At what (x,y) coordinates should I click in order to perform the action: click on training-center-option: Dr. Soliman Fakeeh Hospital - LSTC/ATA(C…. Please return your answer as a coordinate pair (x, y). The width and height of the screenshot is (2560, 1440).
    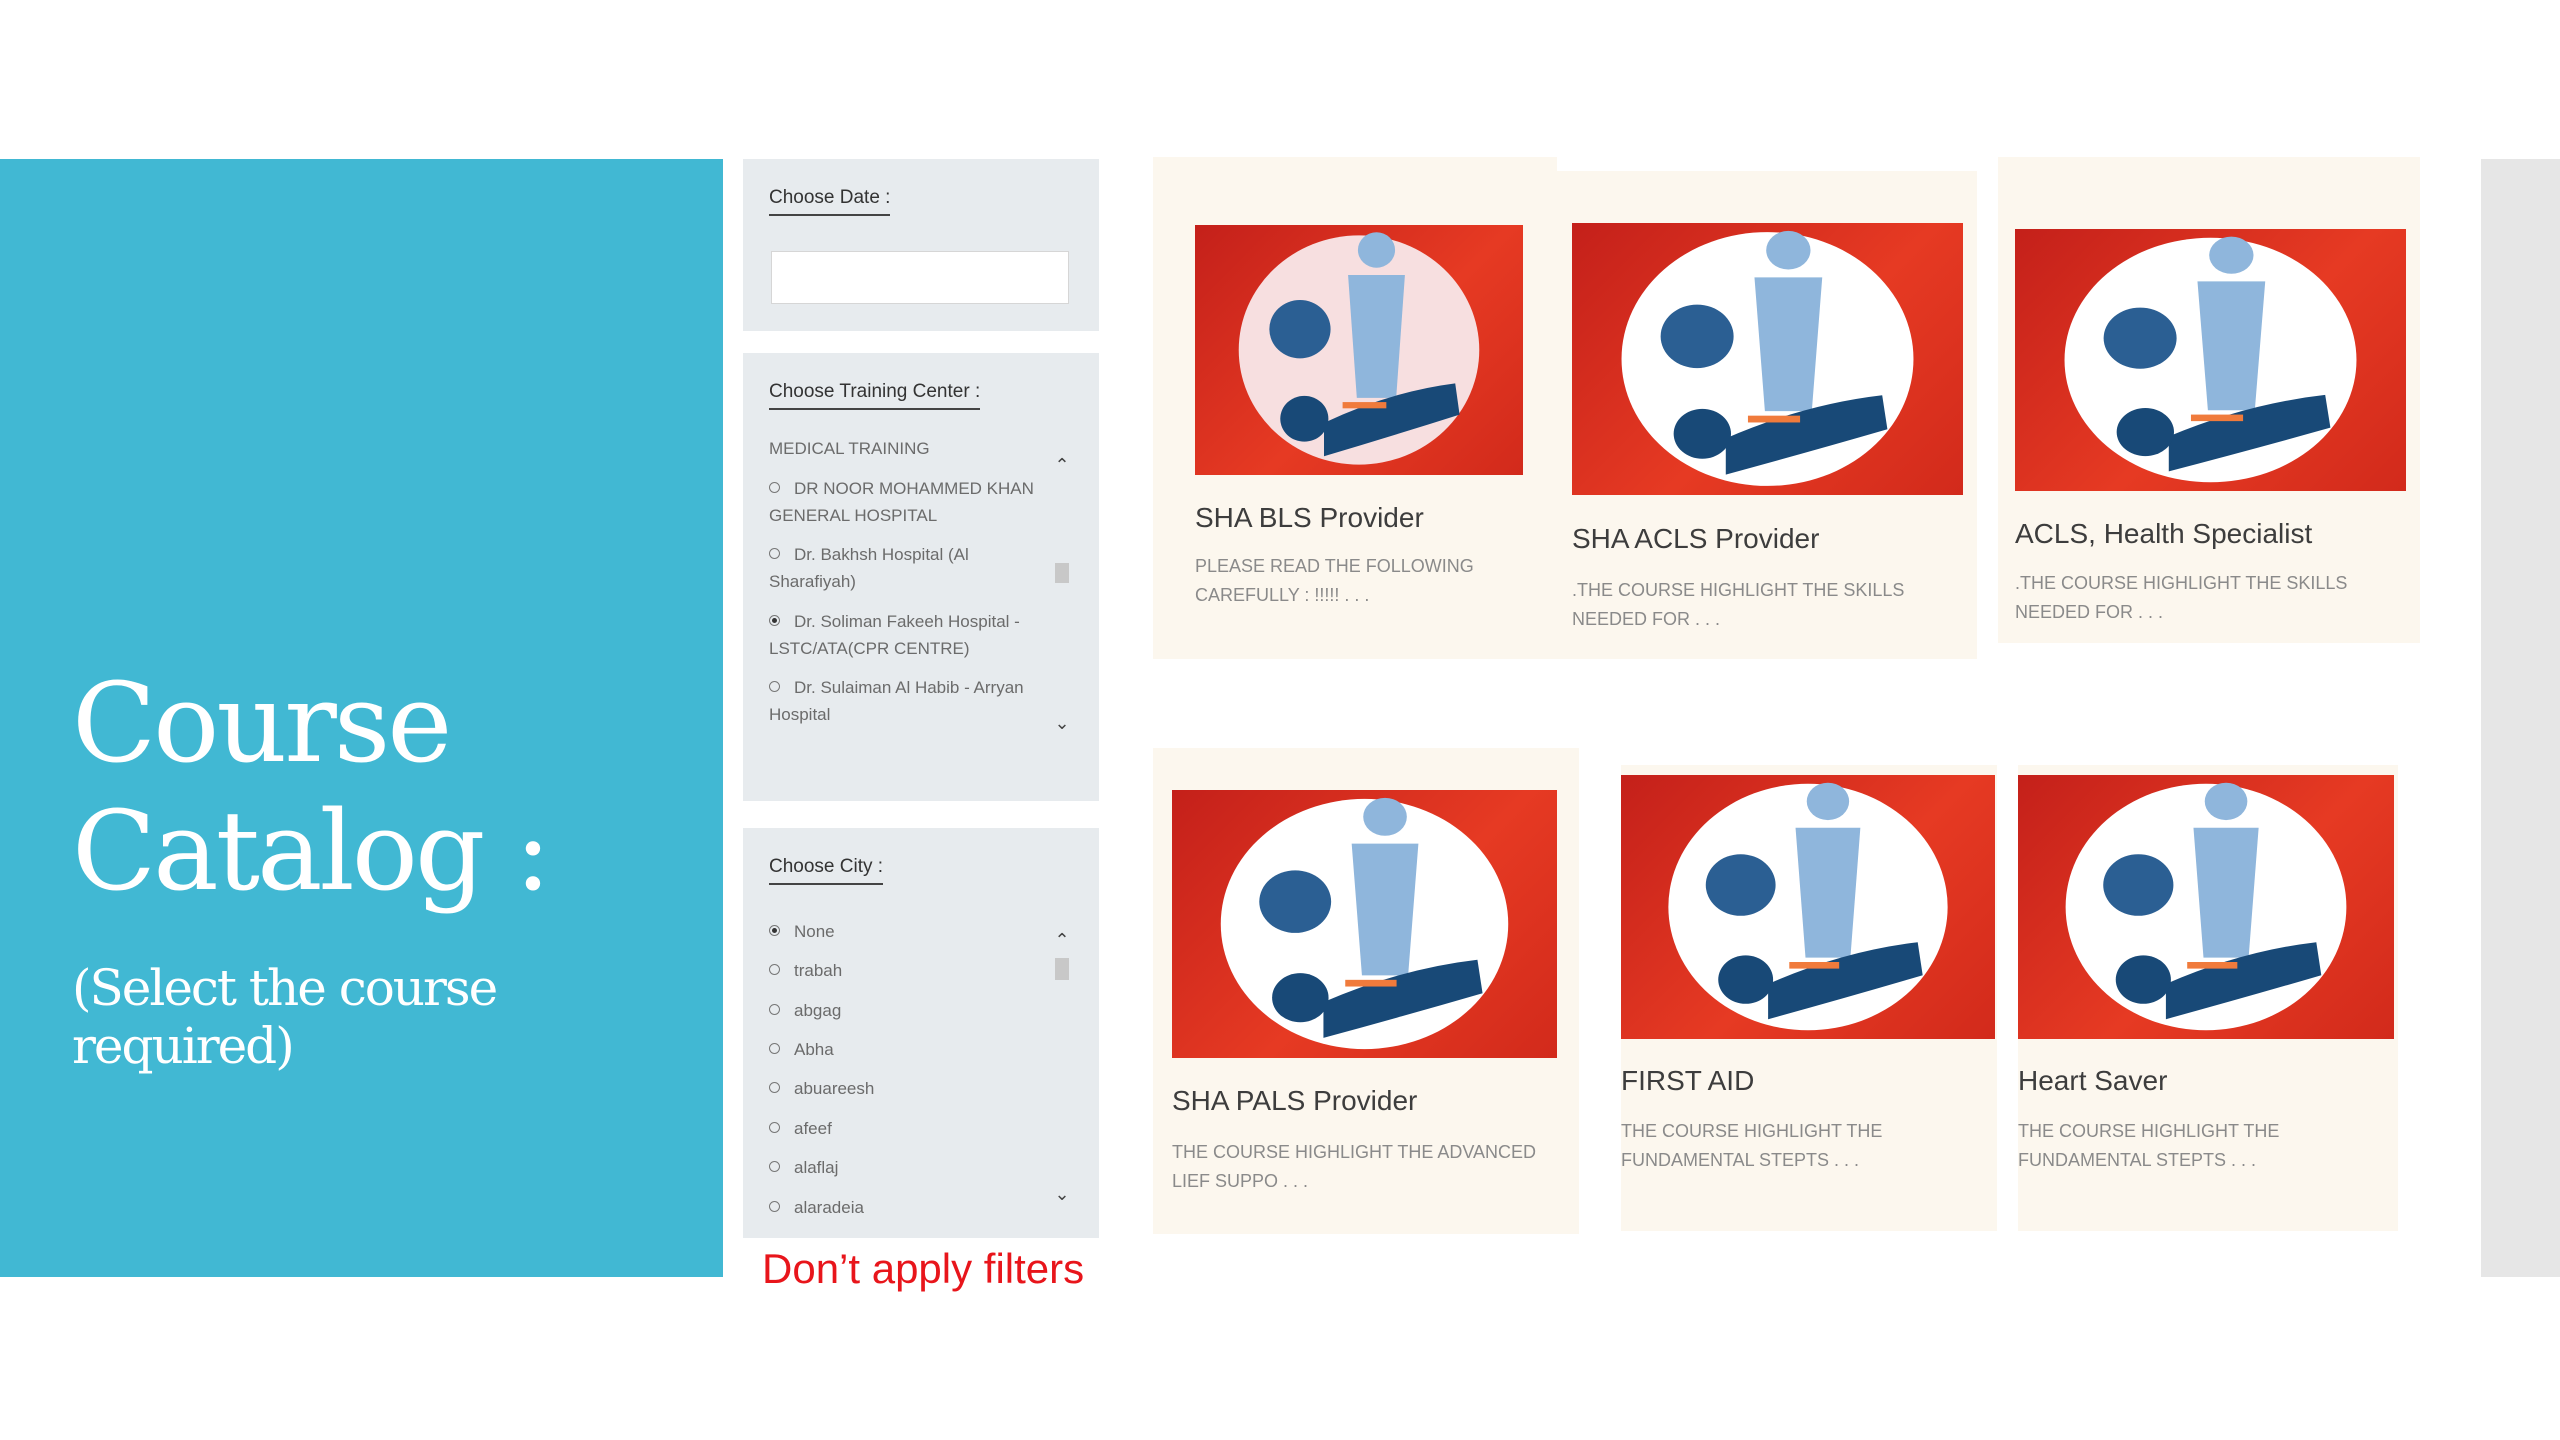
    Looking at the image, I should click on (911, 635).